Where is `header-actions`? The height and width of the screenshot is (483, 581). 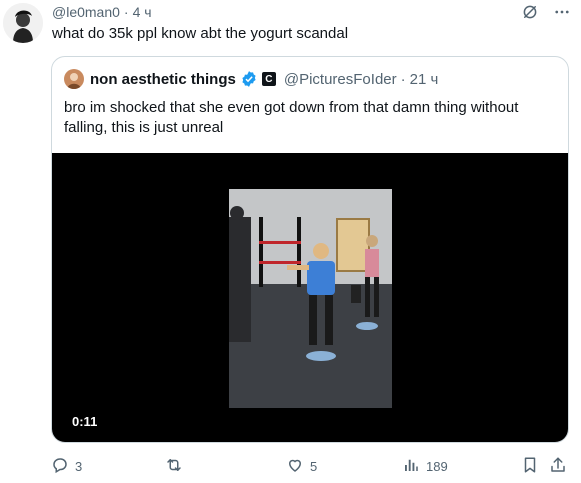
header-actions is located at coordinates (546, 14).